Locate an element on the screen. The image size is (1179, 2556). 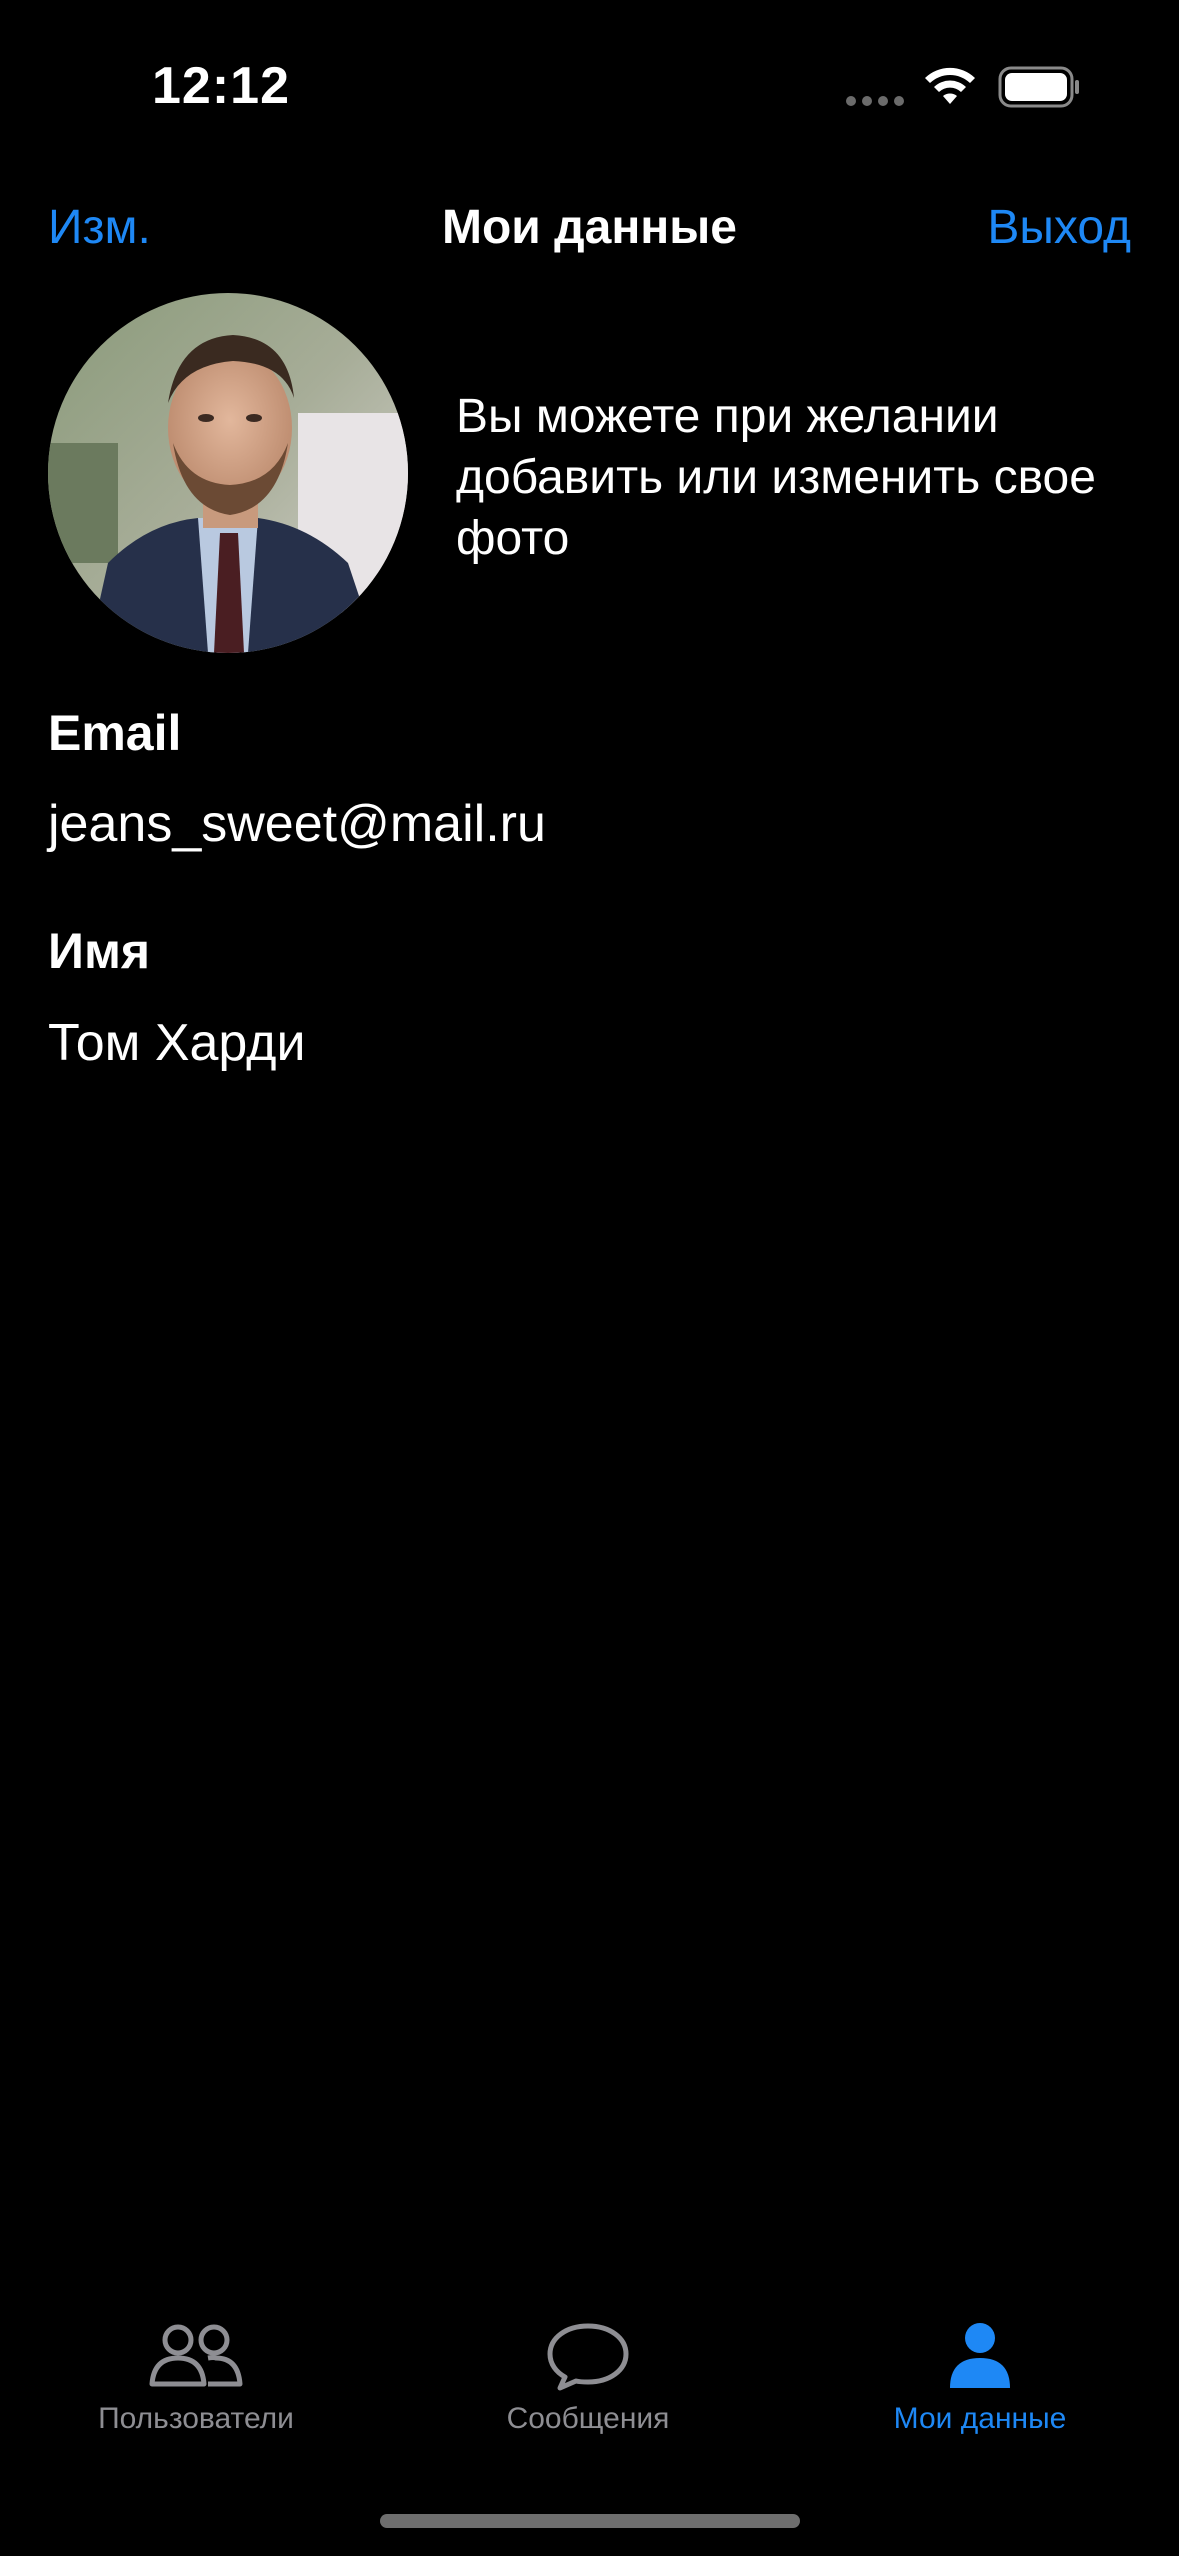
profile-photo is located at coordinates (228, 473).